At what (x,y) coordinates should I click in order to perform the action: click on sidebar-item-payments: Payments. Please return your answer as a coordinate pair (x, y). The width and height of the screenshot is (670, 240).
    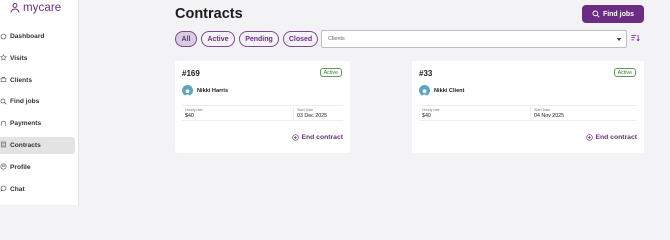
    Looking at the image, I should click on (37, 123).